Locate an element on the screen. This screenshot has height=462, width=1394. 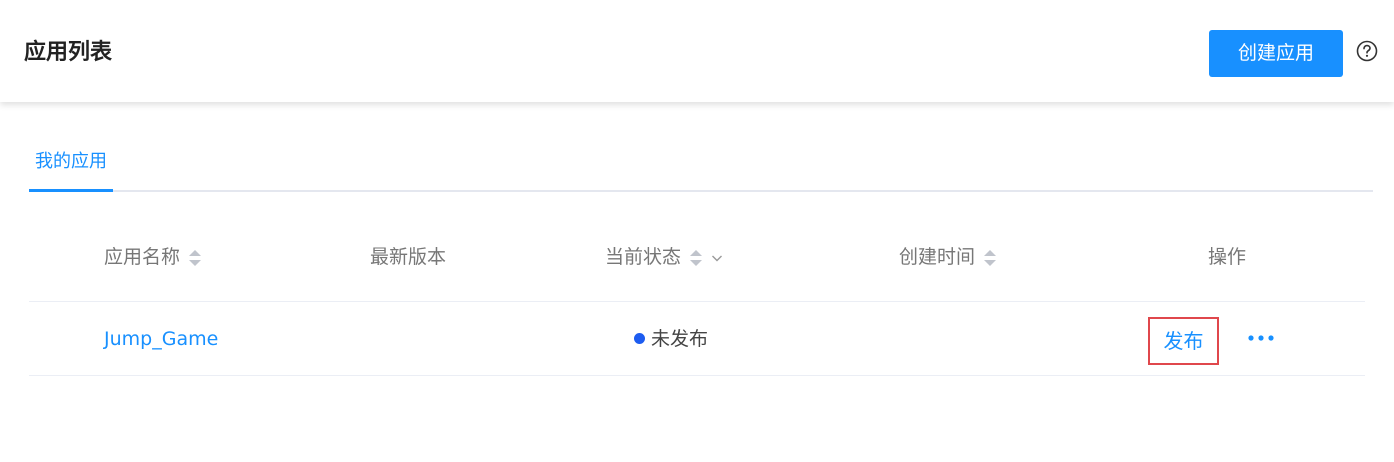
column-header-created: 创建时间 is located at coordinates (948, 257).